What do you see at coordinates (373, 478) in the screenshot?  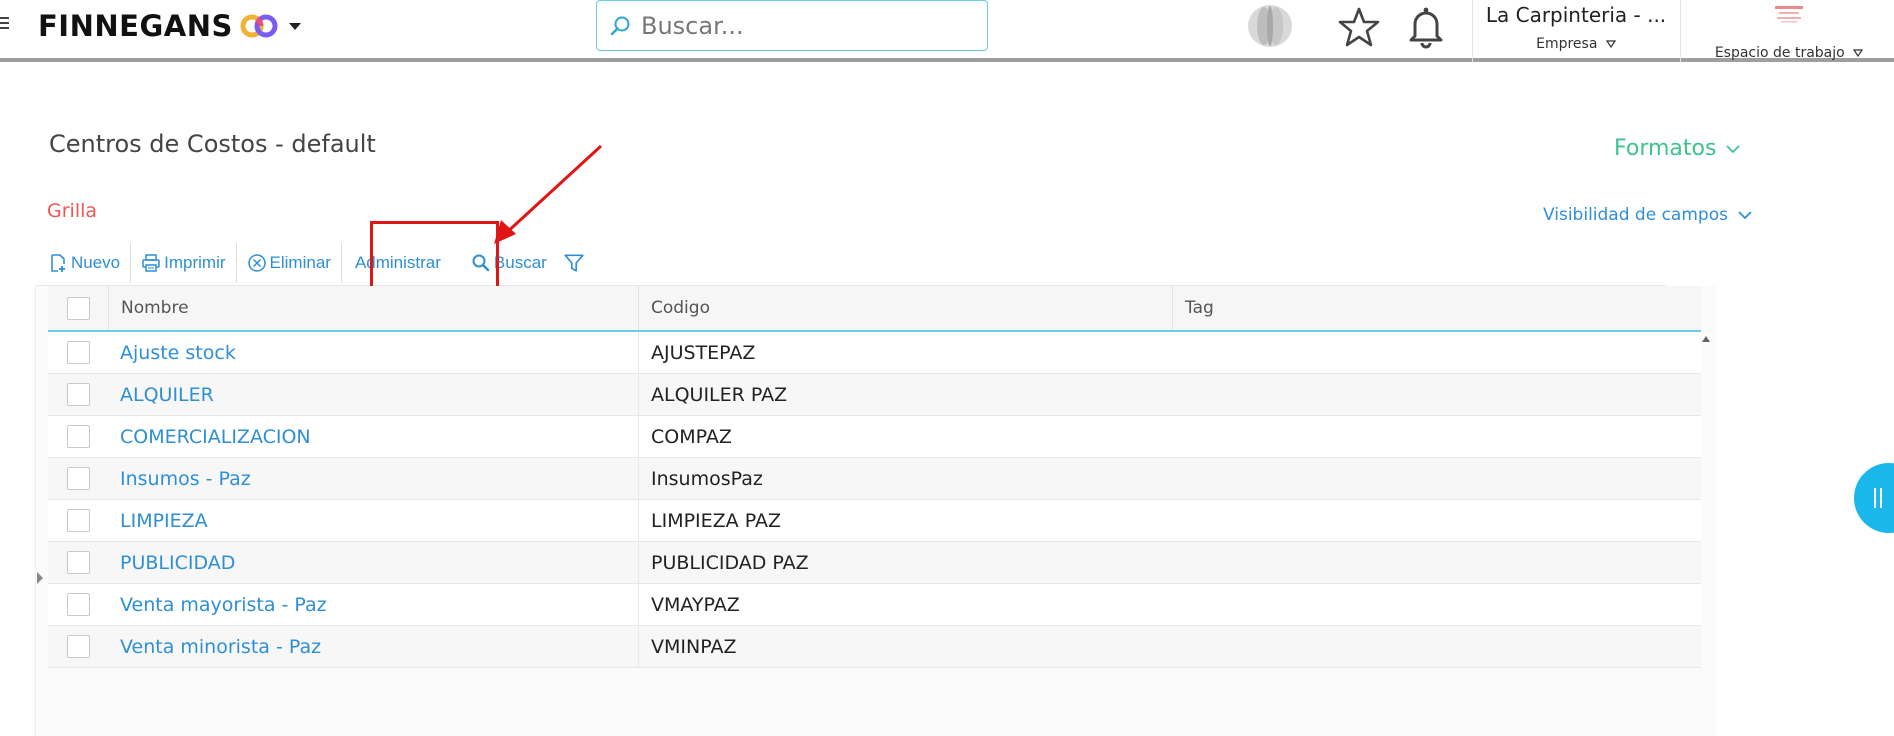 I see `cell-nombre: Insumos - Paz` at bounding box center [373, 478].